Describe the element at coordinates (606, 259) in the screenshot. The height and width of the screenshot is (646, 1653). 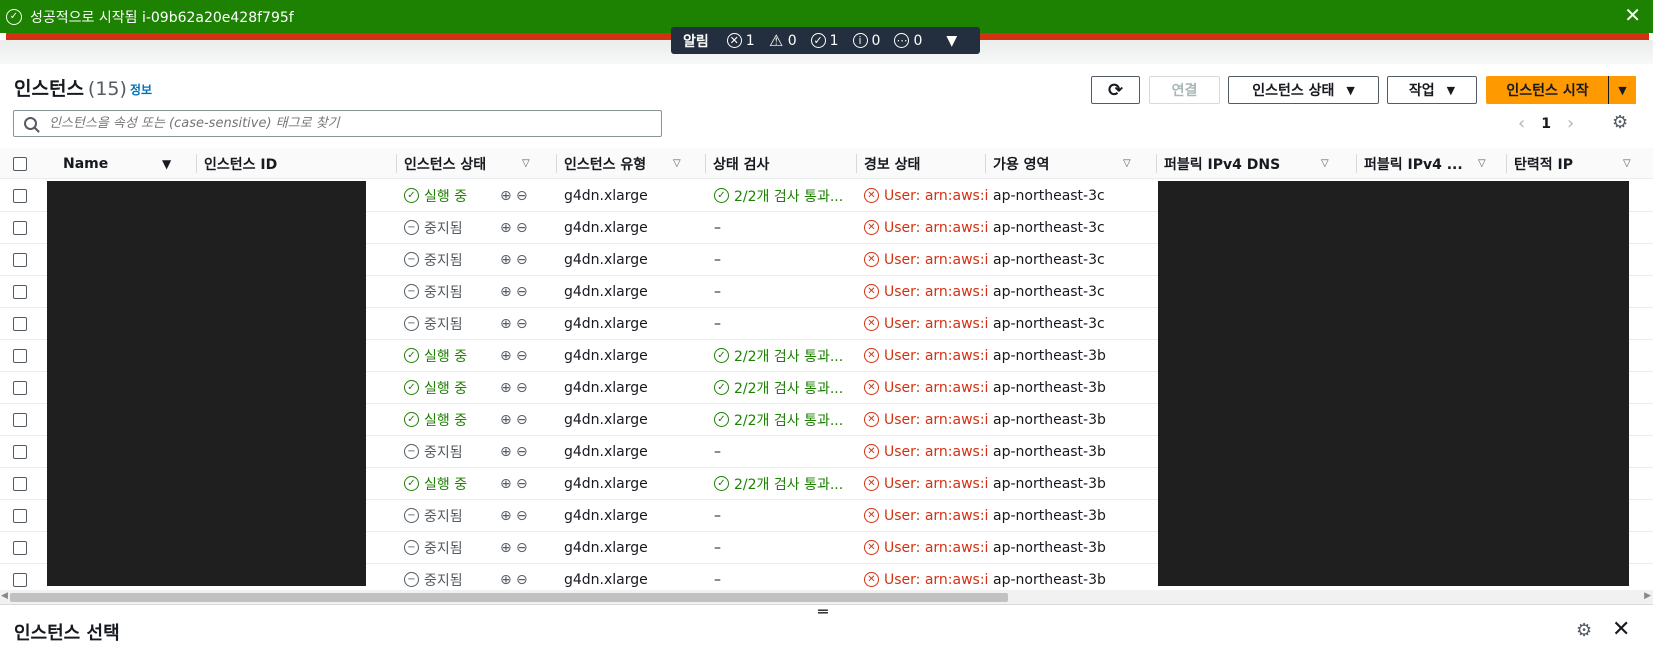
I see `instance-type: g4dn.xlarge` at that location.